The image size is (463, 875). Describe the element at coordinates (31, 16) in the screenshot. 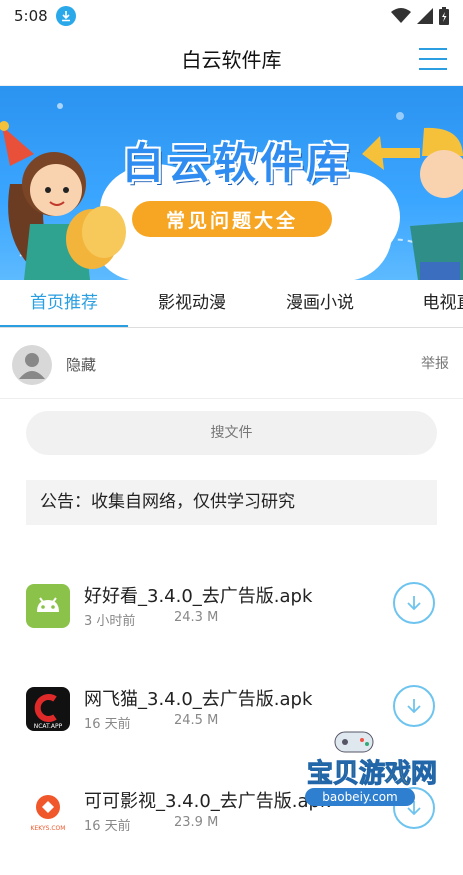

I see `status-time: 5:08` at that location.